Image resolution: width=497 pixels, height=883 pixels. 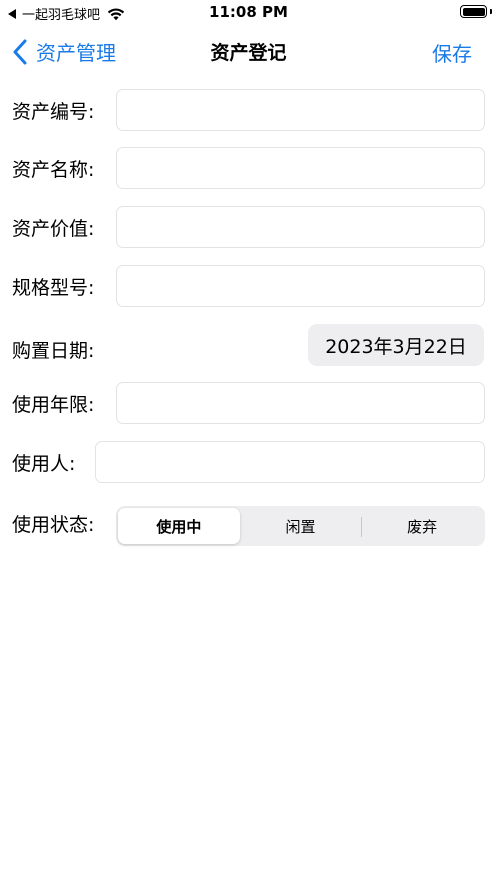 What do you see at coordinates (300, 168) in the screenshot?
I see `asset-name-input` at bounding box center [300, 168].